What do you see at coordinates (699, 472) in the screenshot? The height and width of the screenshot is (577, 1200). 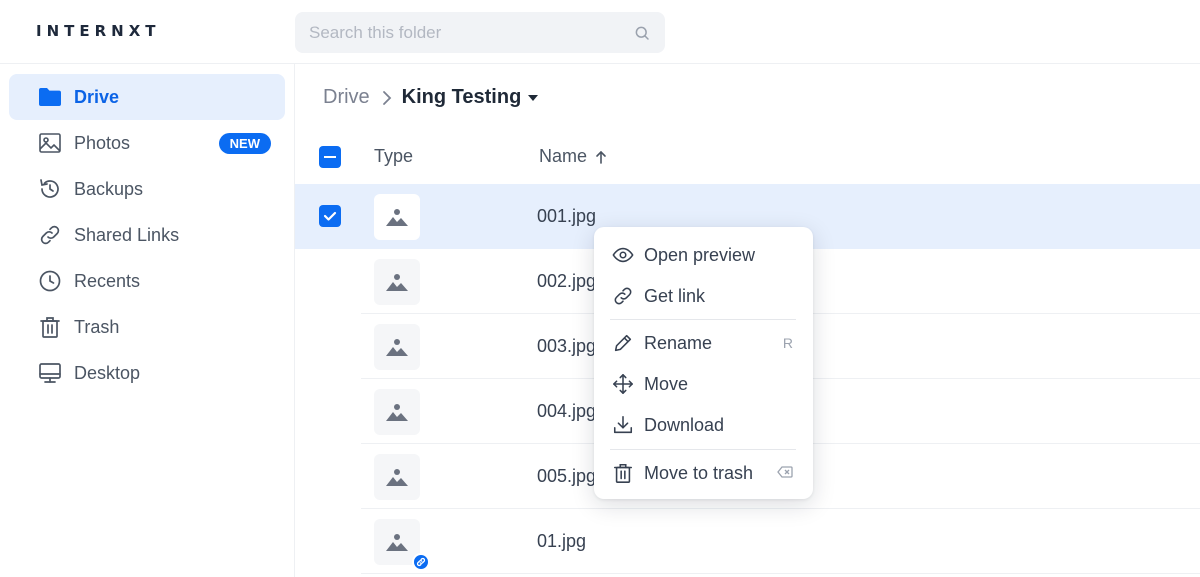 I see `menu-item-label: Move to trash` at bounding box center [699, 472].